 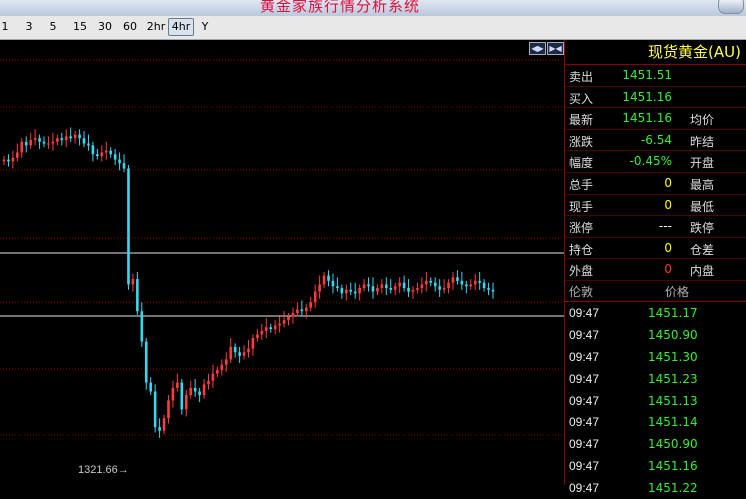 I want to click on quote-label-secondary: 跌停, so click(x=702, y=228).